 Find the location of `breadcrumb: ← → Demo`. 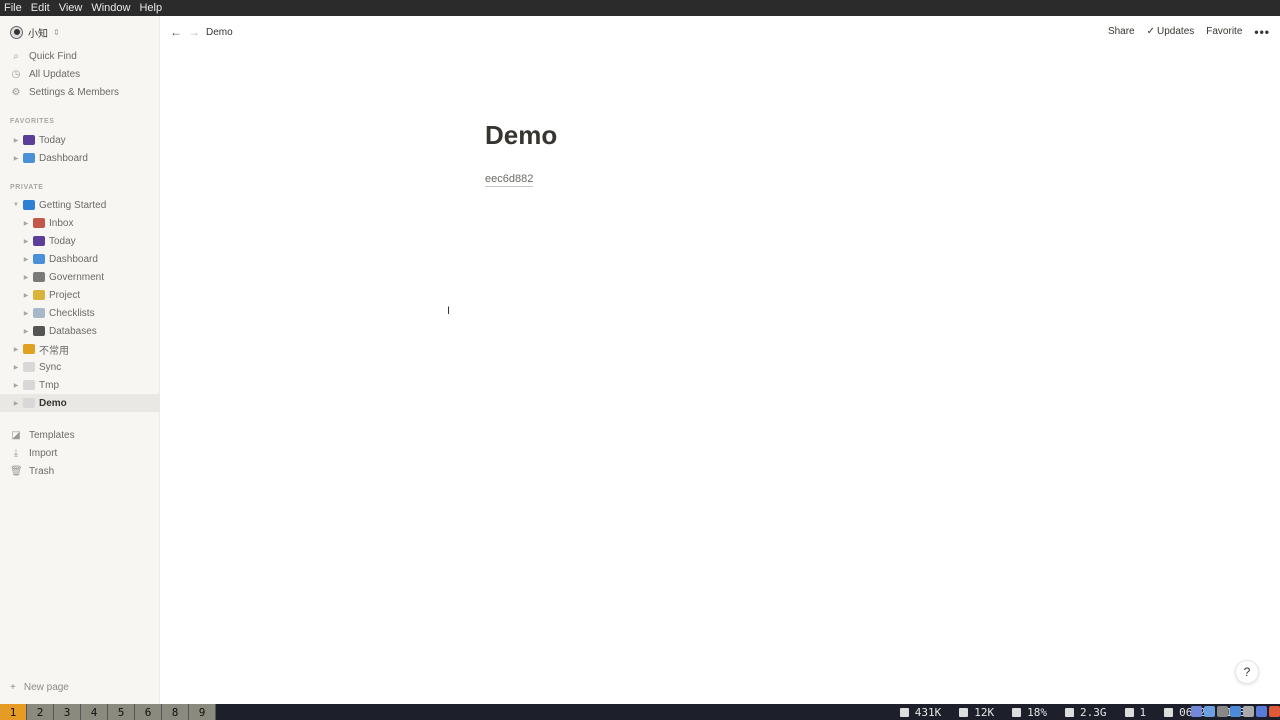

breadcrumb: ← → Demo is located at coordinates (201, 32).